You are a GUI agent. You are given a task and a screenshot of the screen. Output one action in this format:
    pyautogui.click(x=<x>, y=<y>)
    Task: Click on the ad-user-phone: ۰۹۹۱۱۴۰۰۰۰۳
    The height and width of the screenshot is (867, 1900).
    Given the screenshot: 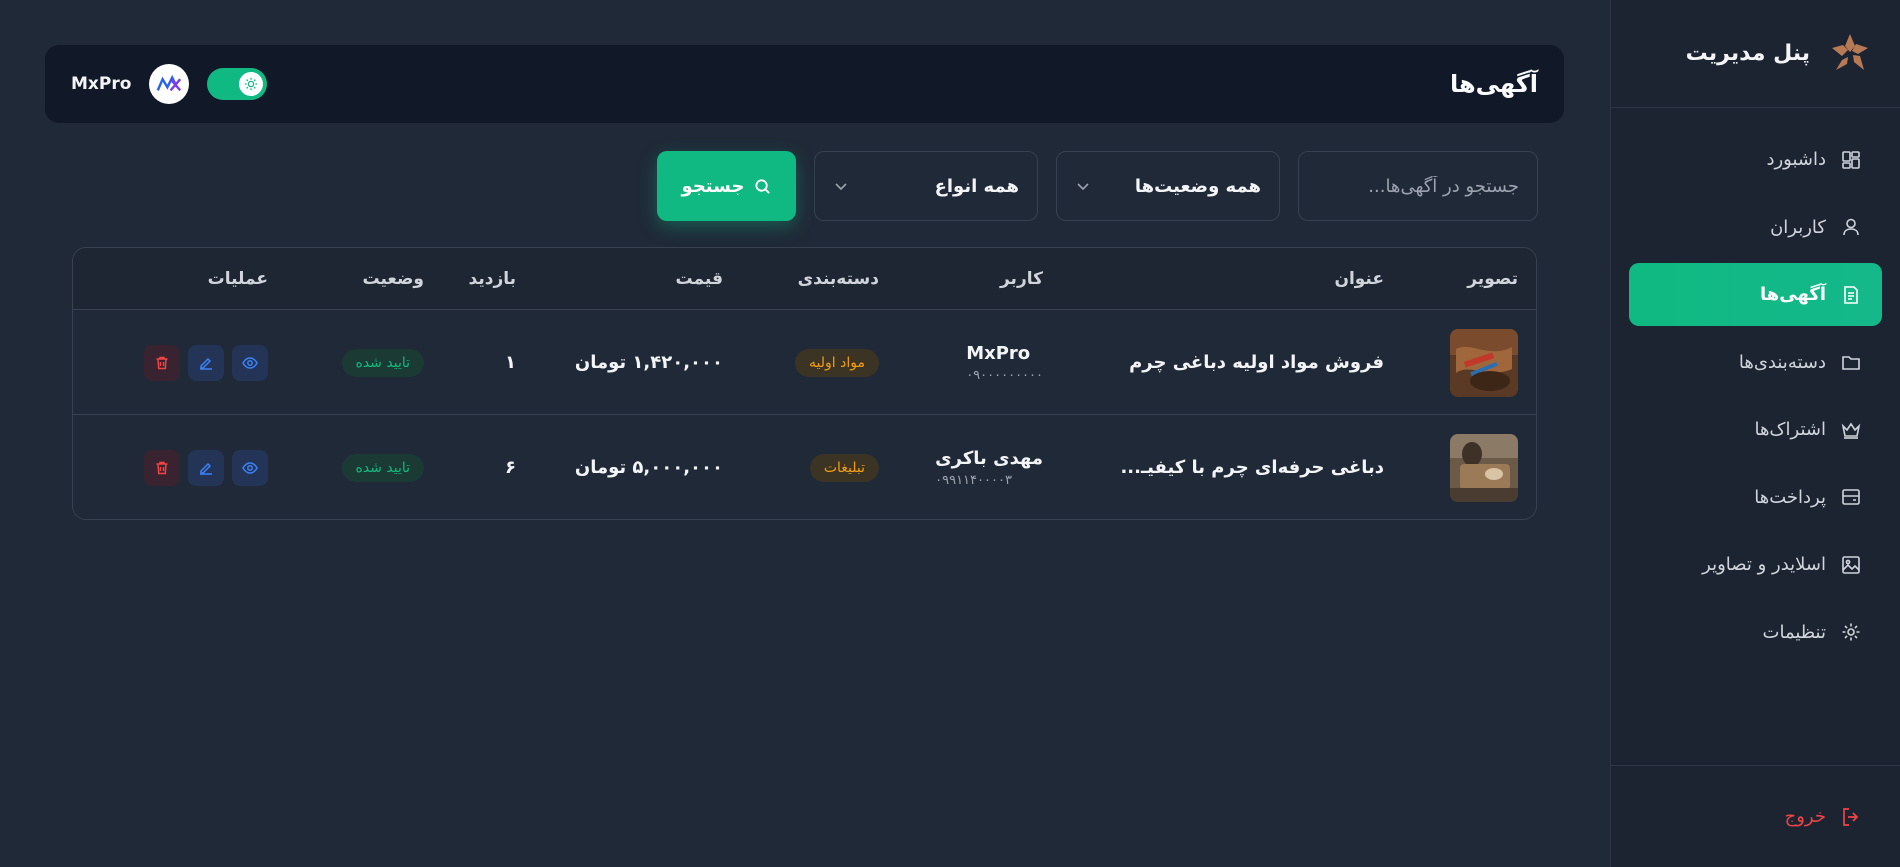 What is the action you would take?
    pyautogui.click(x=973, y=480)
    